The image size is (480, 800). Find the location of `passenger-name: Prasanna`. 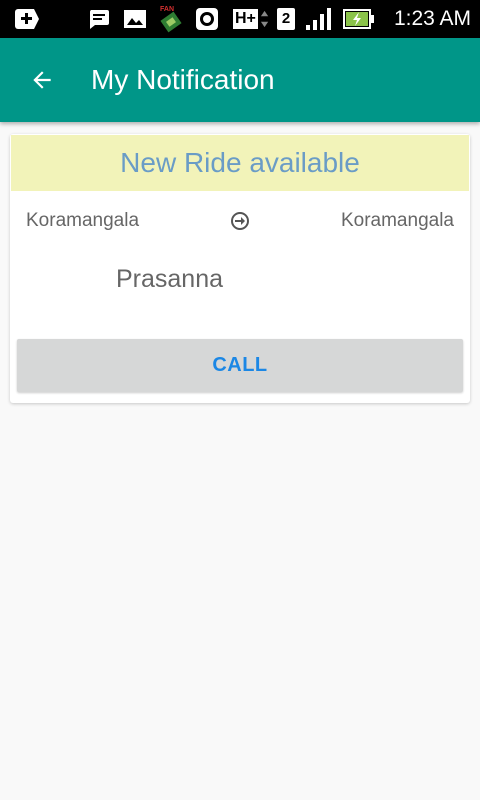

passenger-name: Prasanna is located at coordinates (170, 279).